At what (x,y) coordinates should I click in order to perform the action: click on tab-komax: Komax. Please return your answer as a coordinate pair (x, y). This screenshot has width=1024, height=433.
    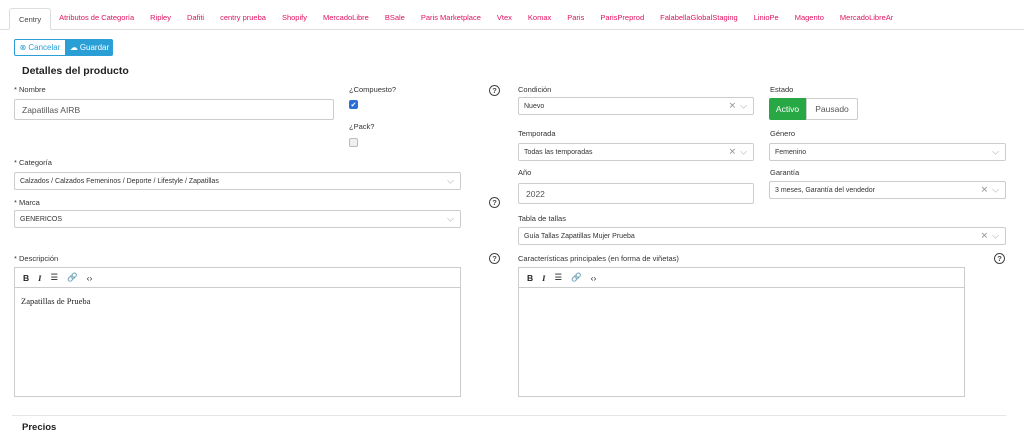
    Looking at the image, I should click on (539, 18).